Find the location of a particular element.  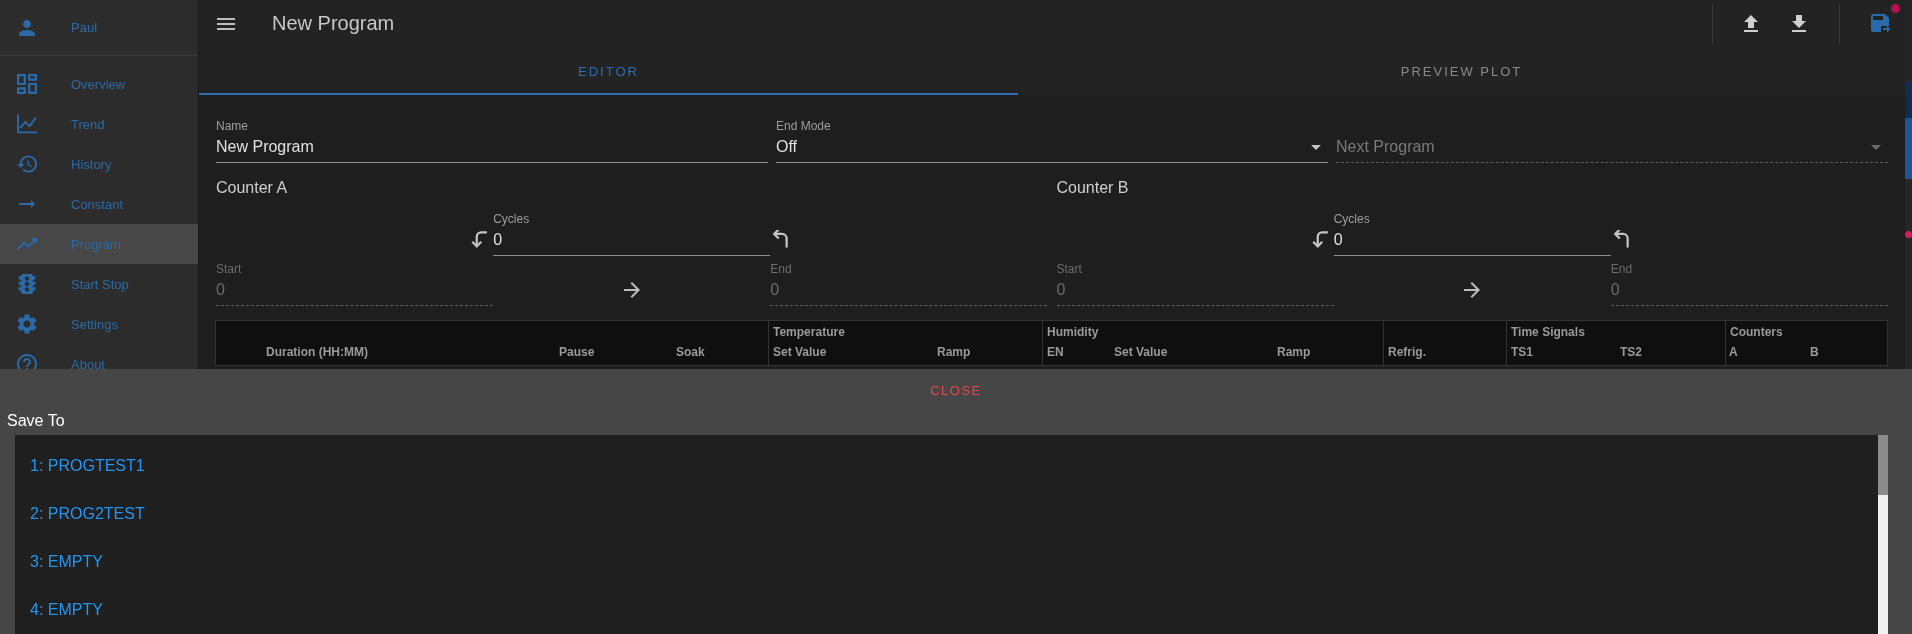

nav-item: Start Stop is located at coordinates (99, 284).